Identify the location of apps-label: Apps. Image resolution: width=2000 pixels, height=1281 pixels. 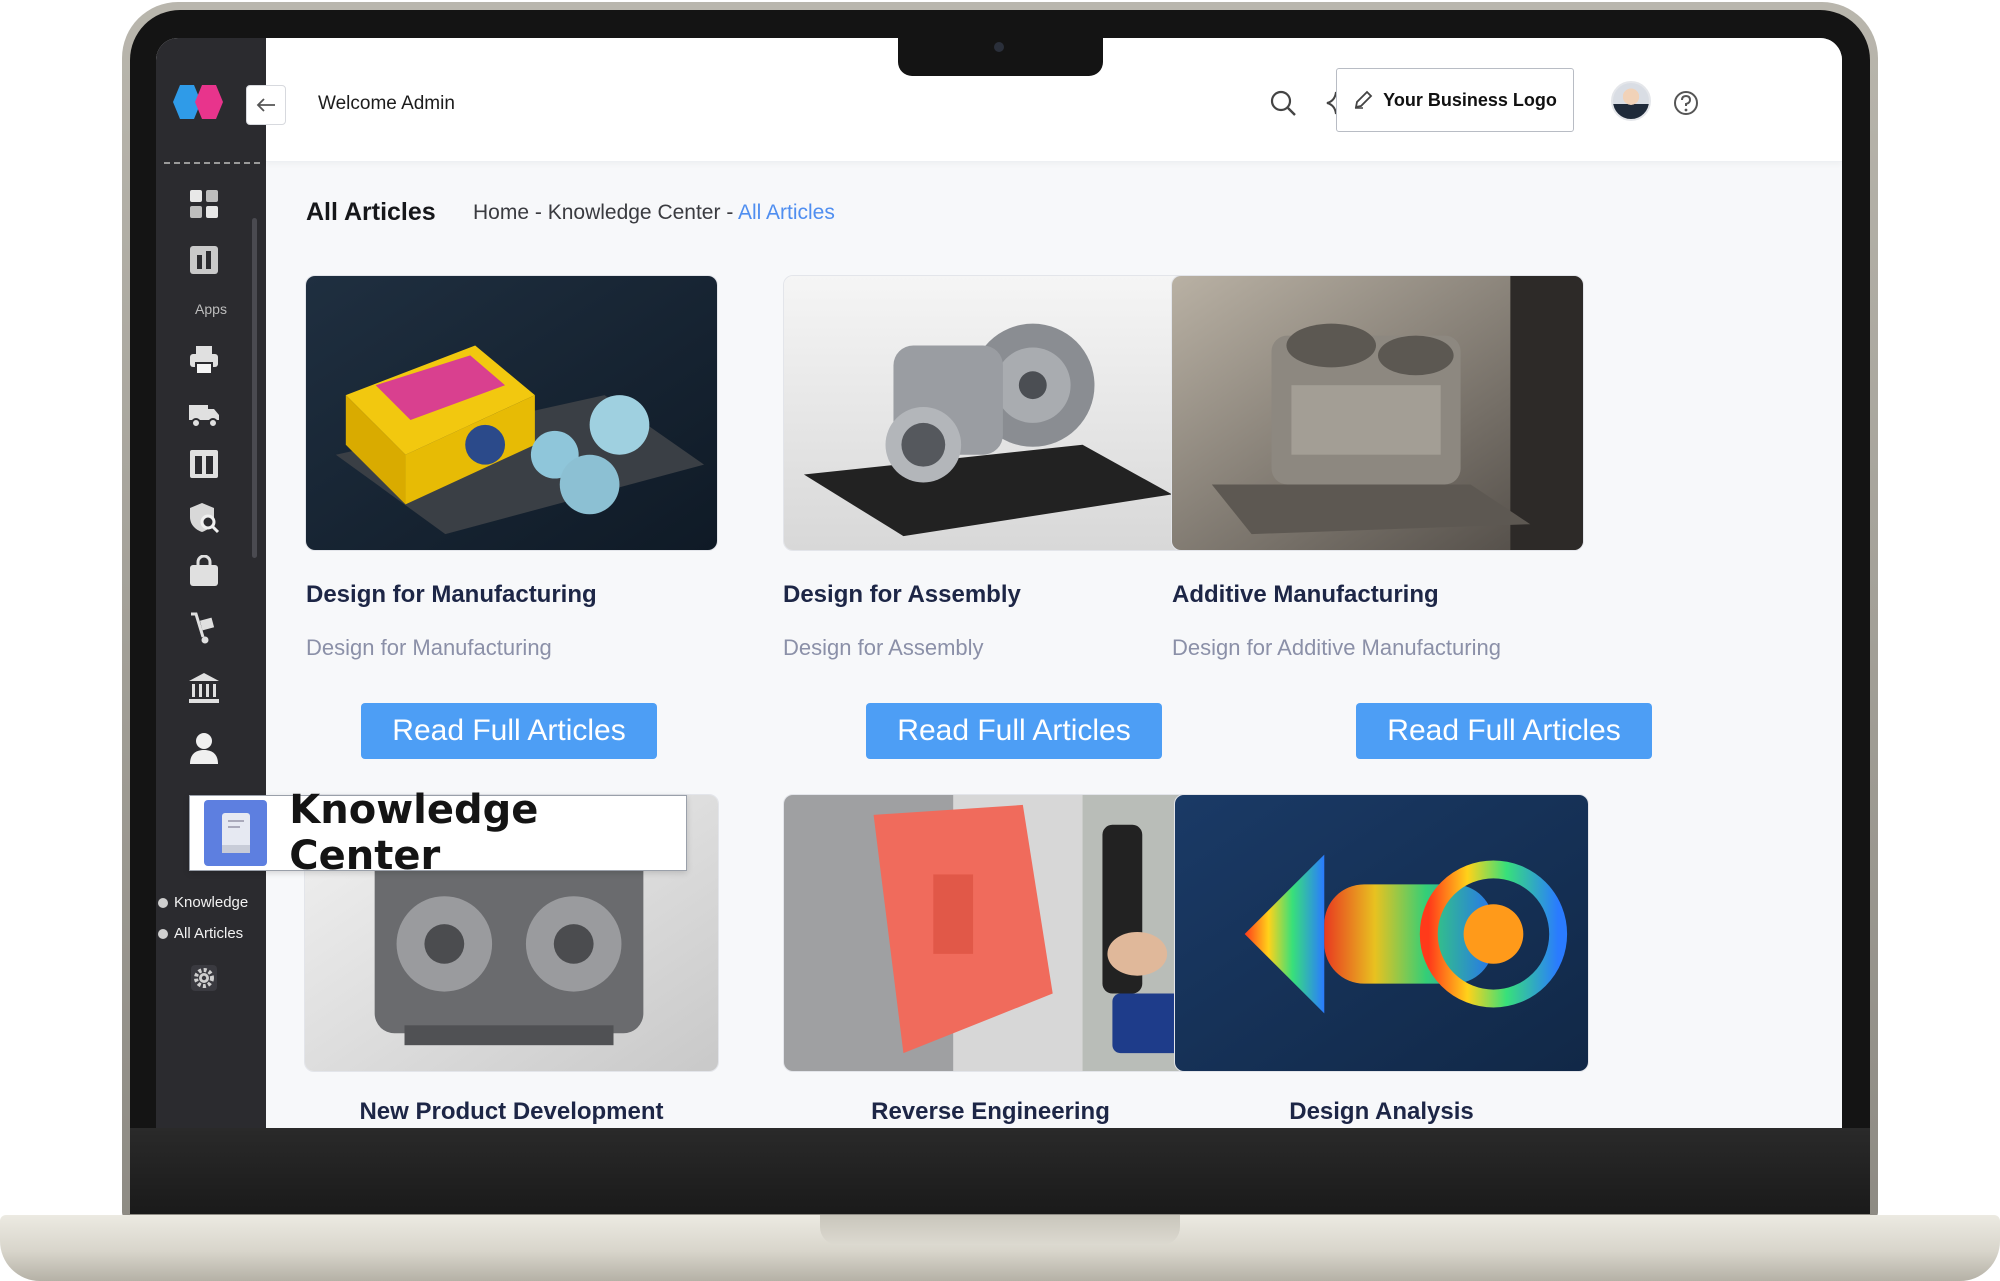
(211, 309).